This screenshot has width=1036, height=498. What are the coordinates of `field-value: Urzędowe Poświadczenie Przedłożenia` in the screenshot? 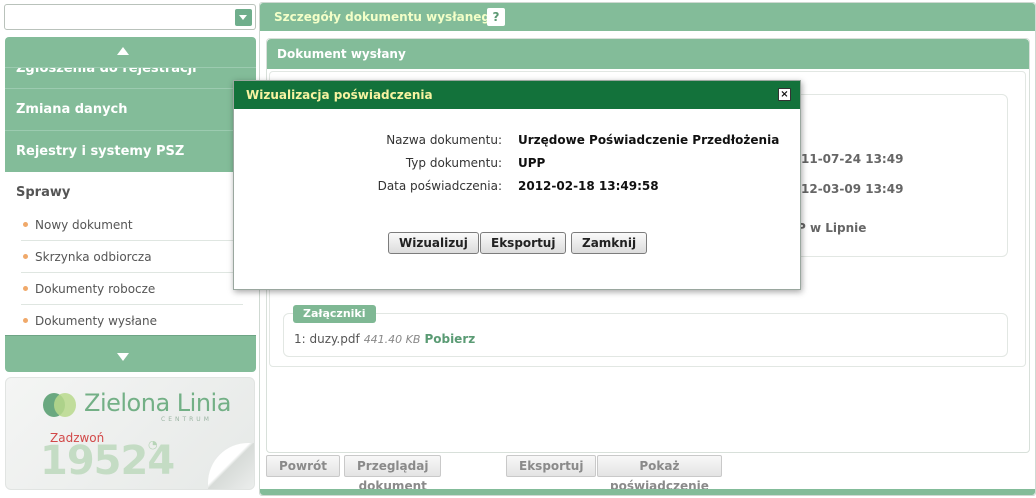 It's located at (649, 140).